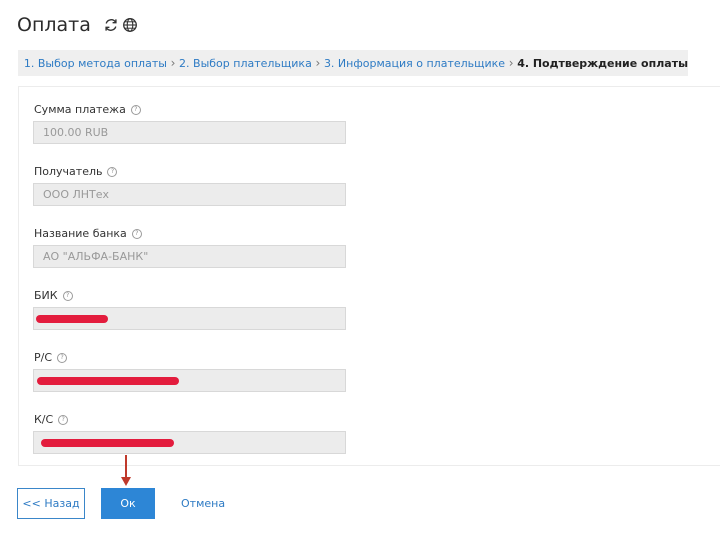 This screenshot has height=540, width=720. What do you see at coordinates (128, 503) in the screenshot?
I see `ok-button: Ок` at bounding box center [128, 503].